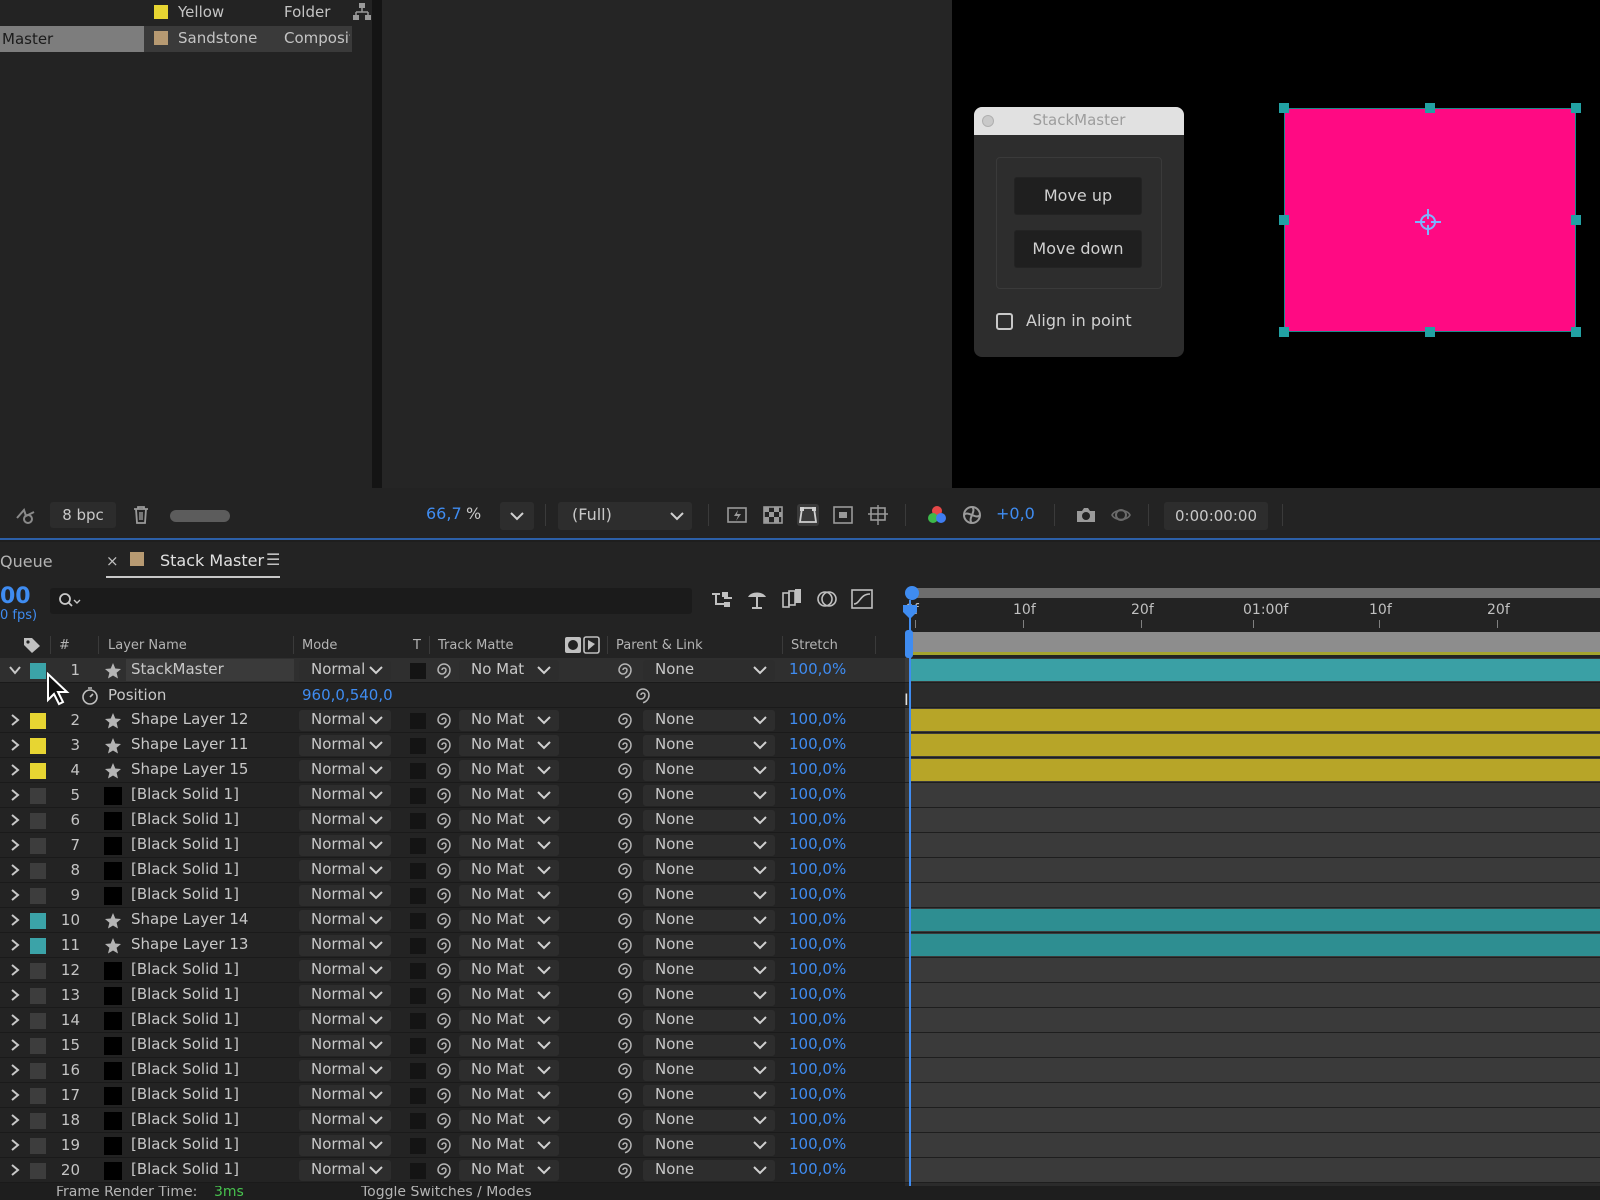  What do you see at coordinates (25, 515) in the screenshot?
I see `flowchart-bird-icon` at bounding box center [25, 515].